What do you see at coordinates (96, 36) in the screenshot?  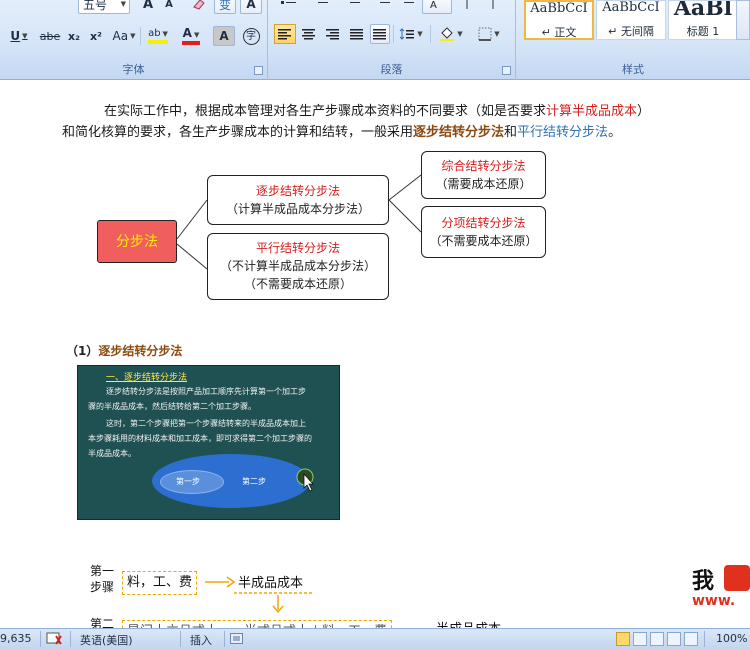 I see `superscript-button: x²` at bounding box center [96, 36].